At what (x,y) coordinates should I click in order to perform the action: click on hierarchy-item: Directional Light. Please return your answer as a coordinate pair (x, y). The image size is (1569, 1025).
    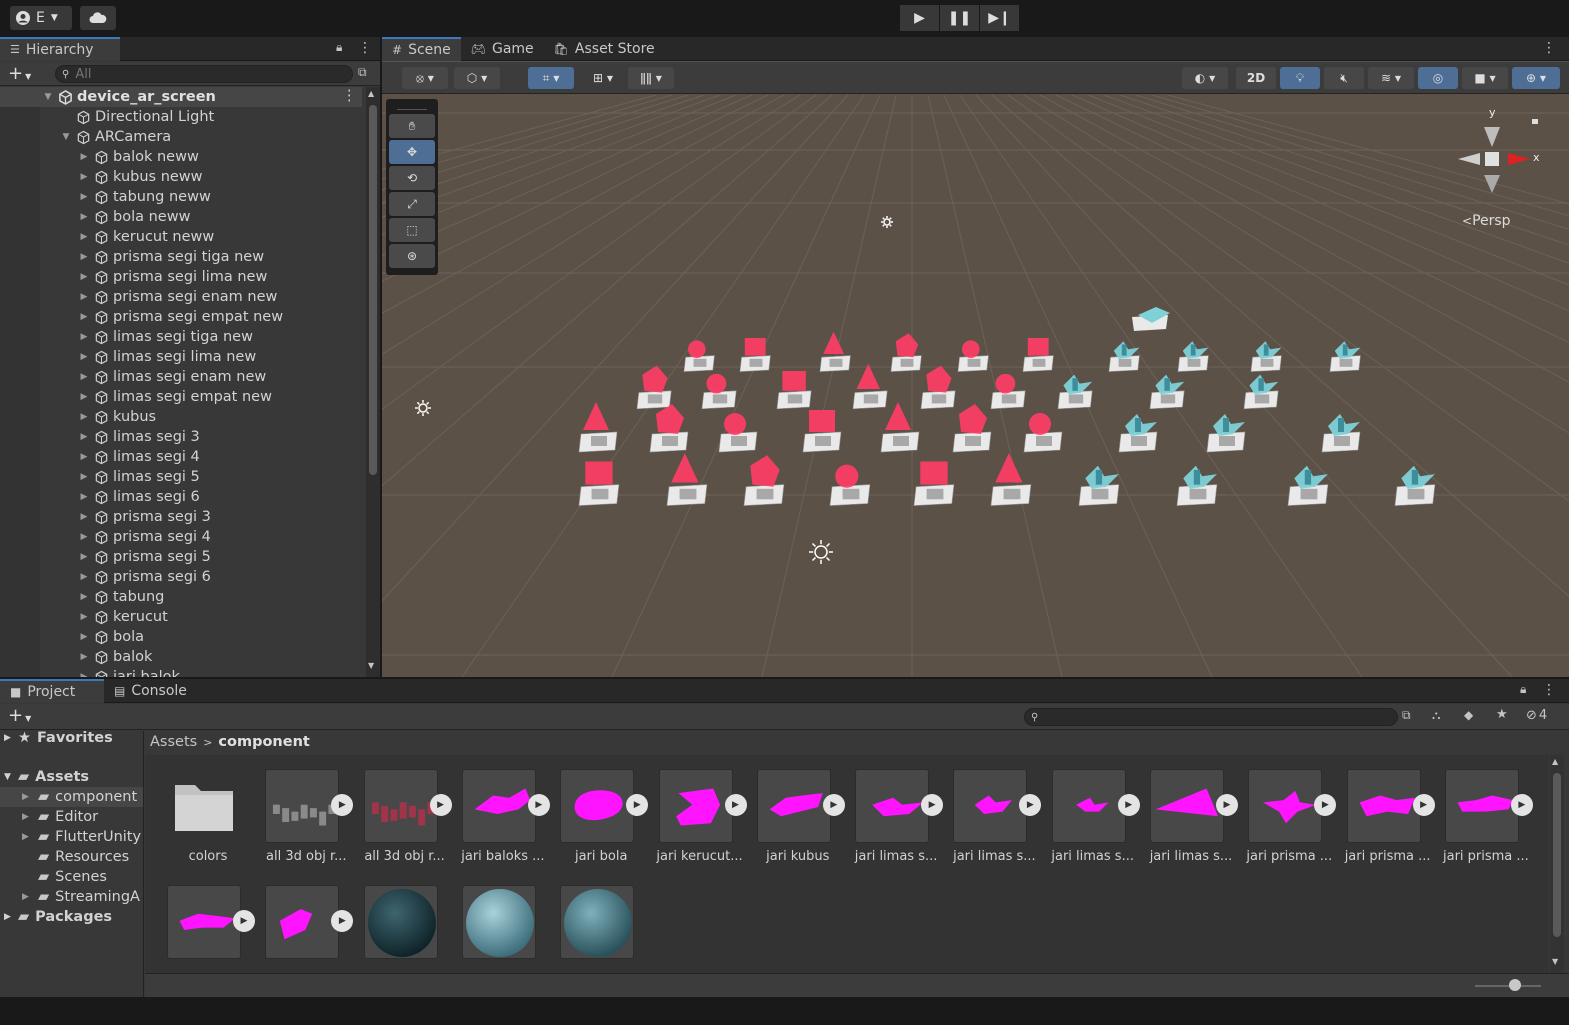
    Looking at the image, I should click on (181, 117).